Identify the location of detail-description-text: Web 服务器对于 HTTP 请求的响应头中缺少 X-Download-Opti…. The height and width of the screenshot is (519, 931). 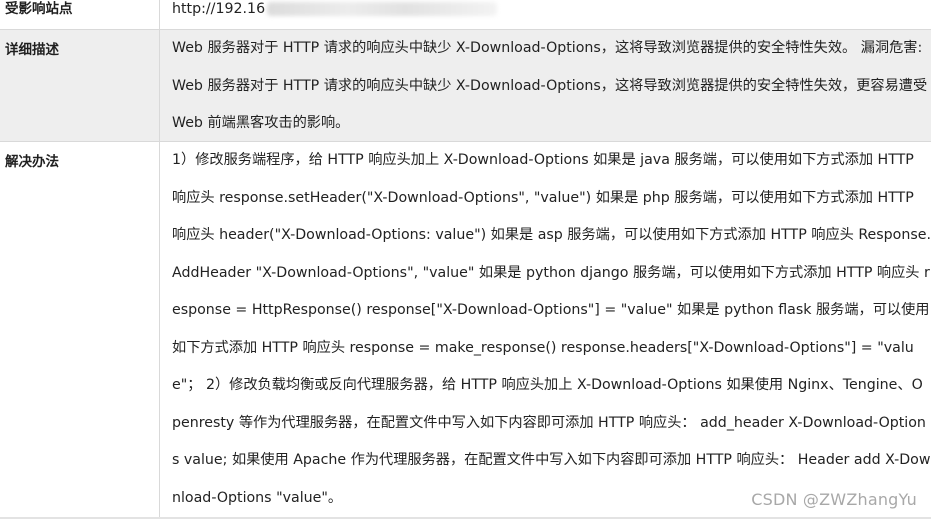
(550, 85).